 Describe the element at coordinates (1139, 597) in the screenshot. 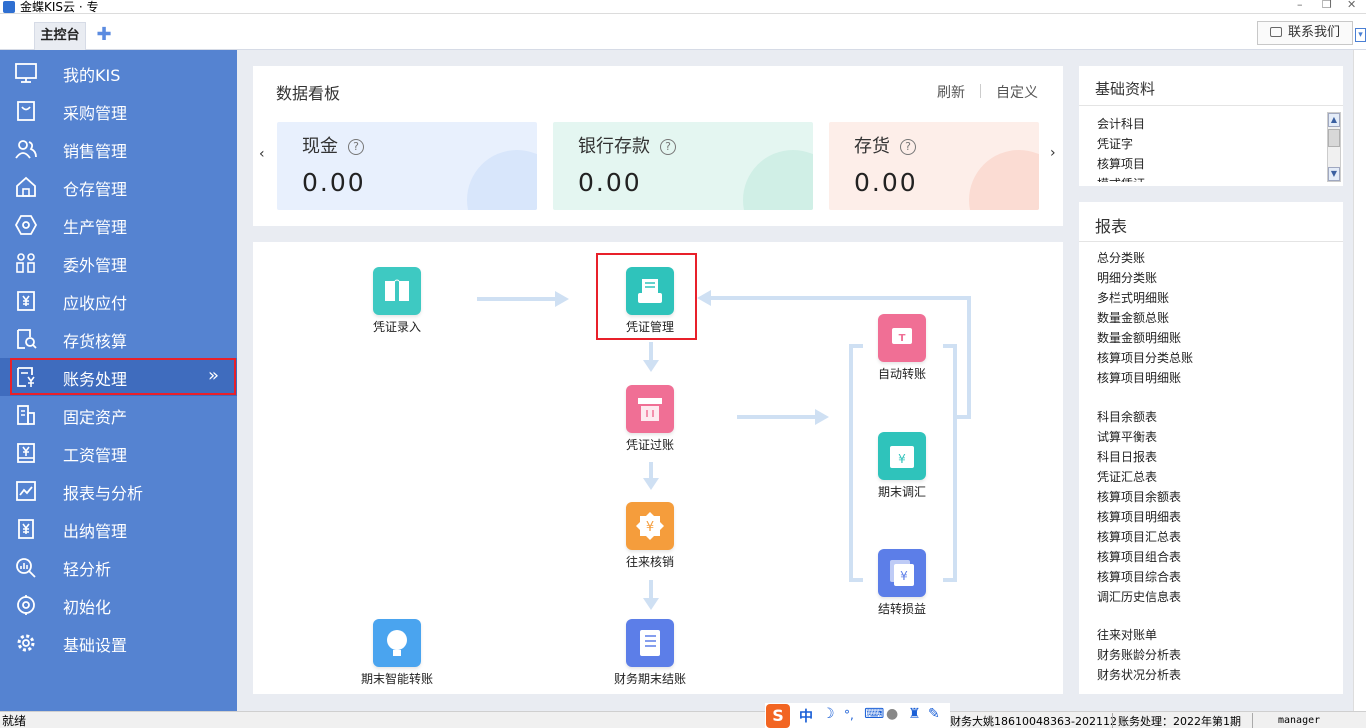

I see `report-link: 调汇历史信息表` at that location.